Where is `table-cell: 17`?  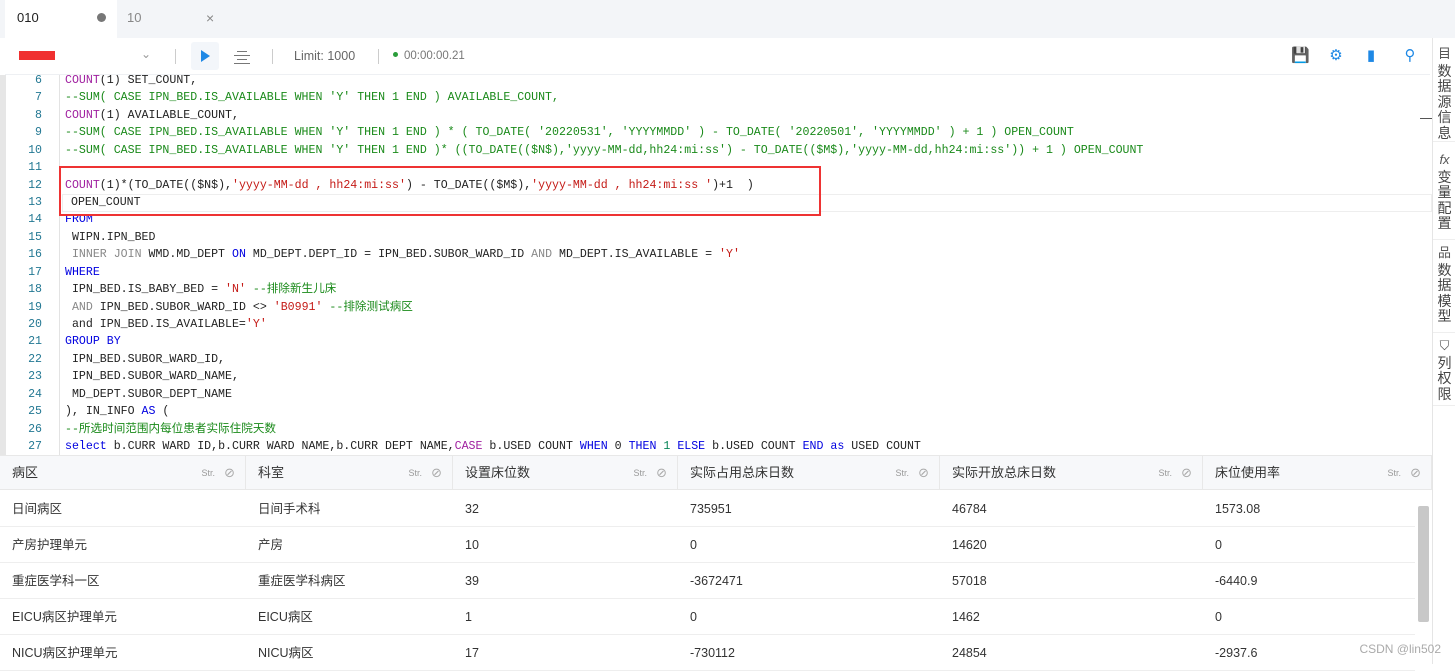
table-cell: 17 is located at coordinates (472, 653).